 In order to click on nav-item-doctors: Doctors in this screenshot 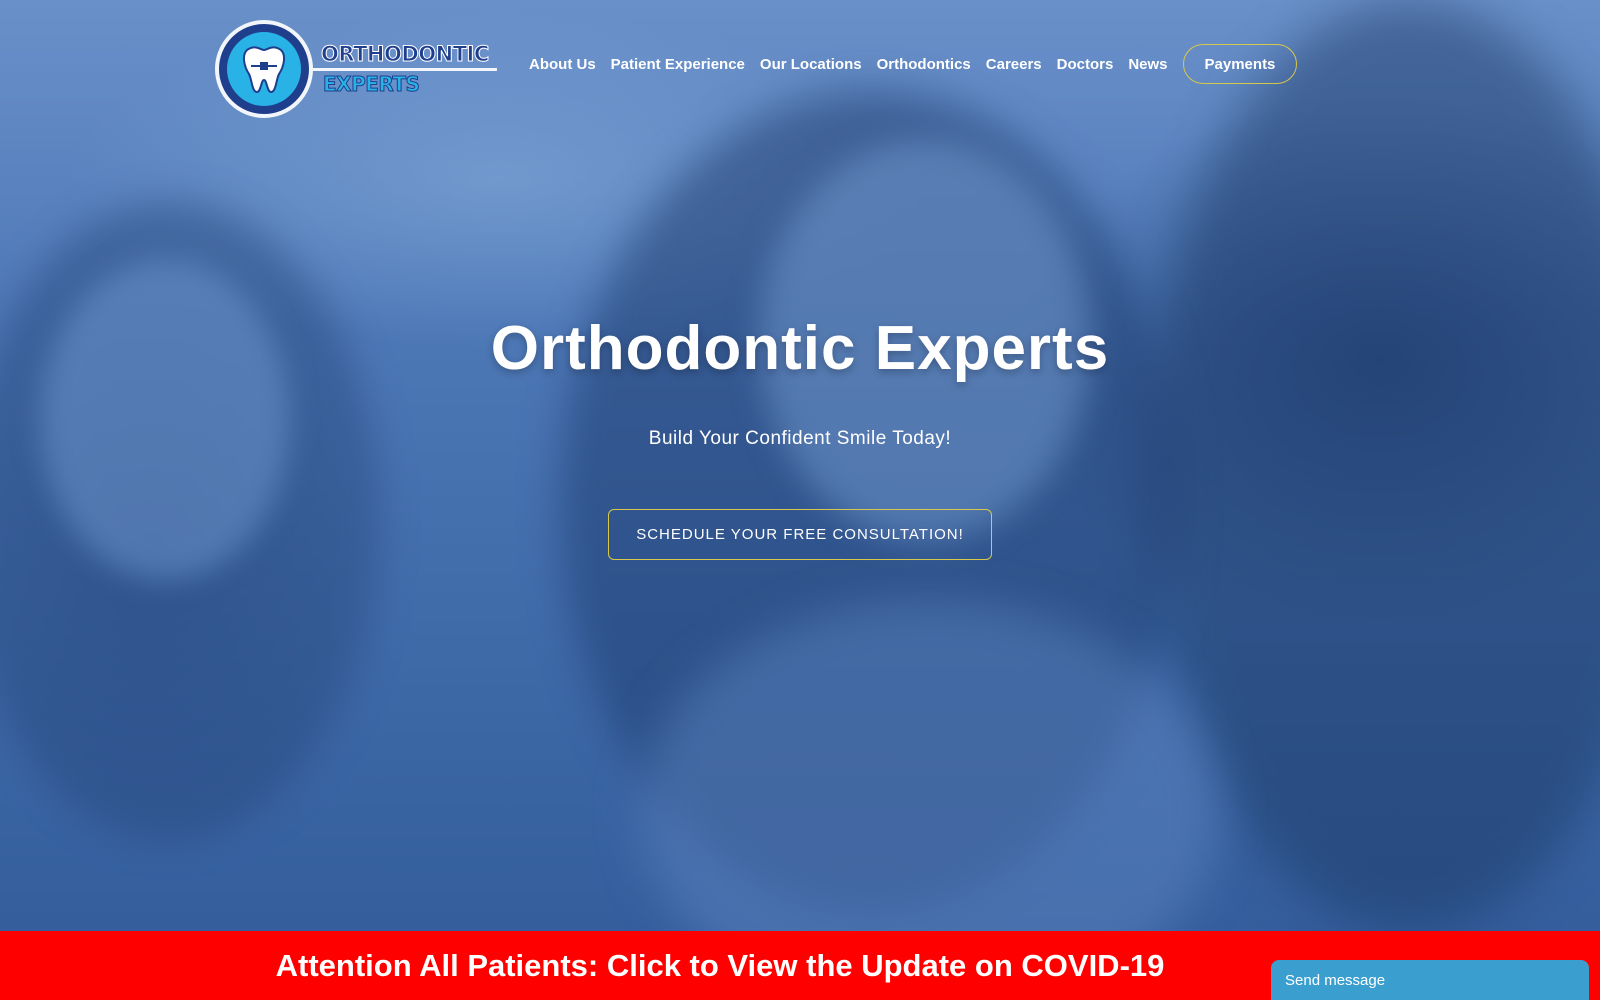, I will do `click(1085, 64)`.